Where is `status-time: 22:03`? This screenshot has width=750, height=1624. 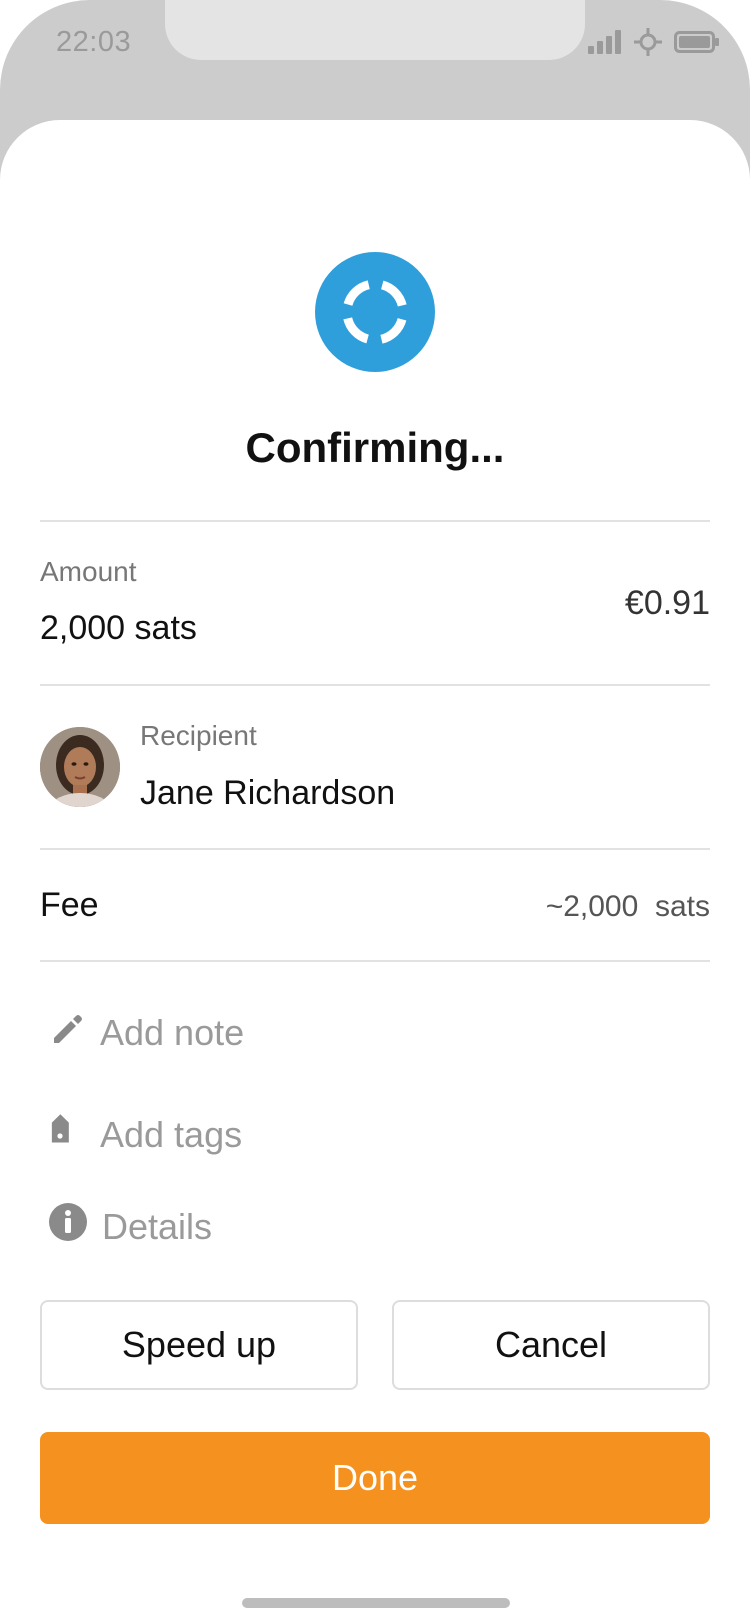 status-time: 22:03 is located at coordinates (94, 42).